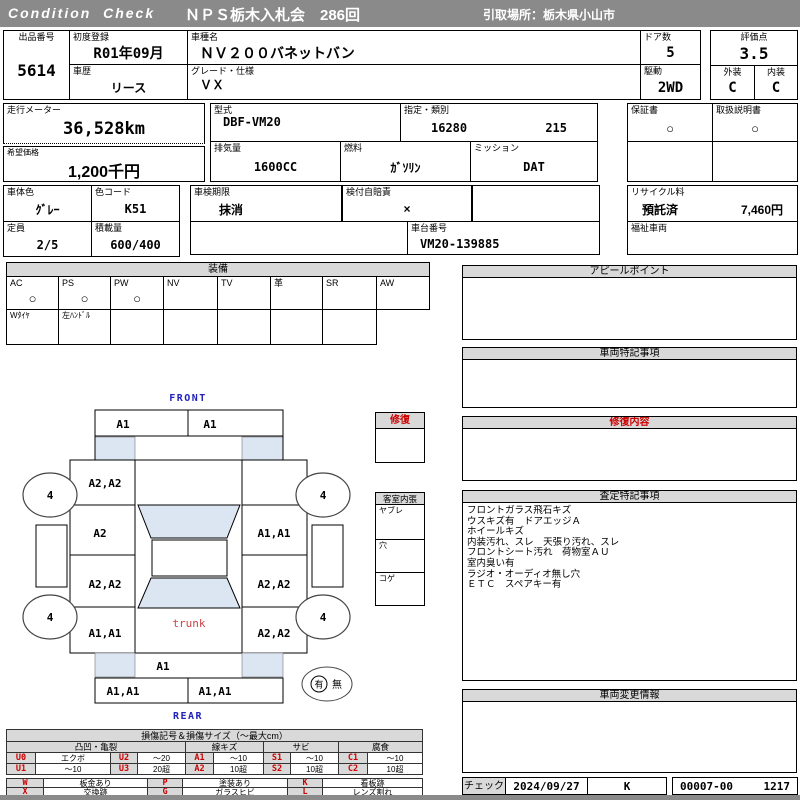 The image size is (800, 800). I want to click on capacity-cell: 定員 2/5, so click(47, 239).